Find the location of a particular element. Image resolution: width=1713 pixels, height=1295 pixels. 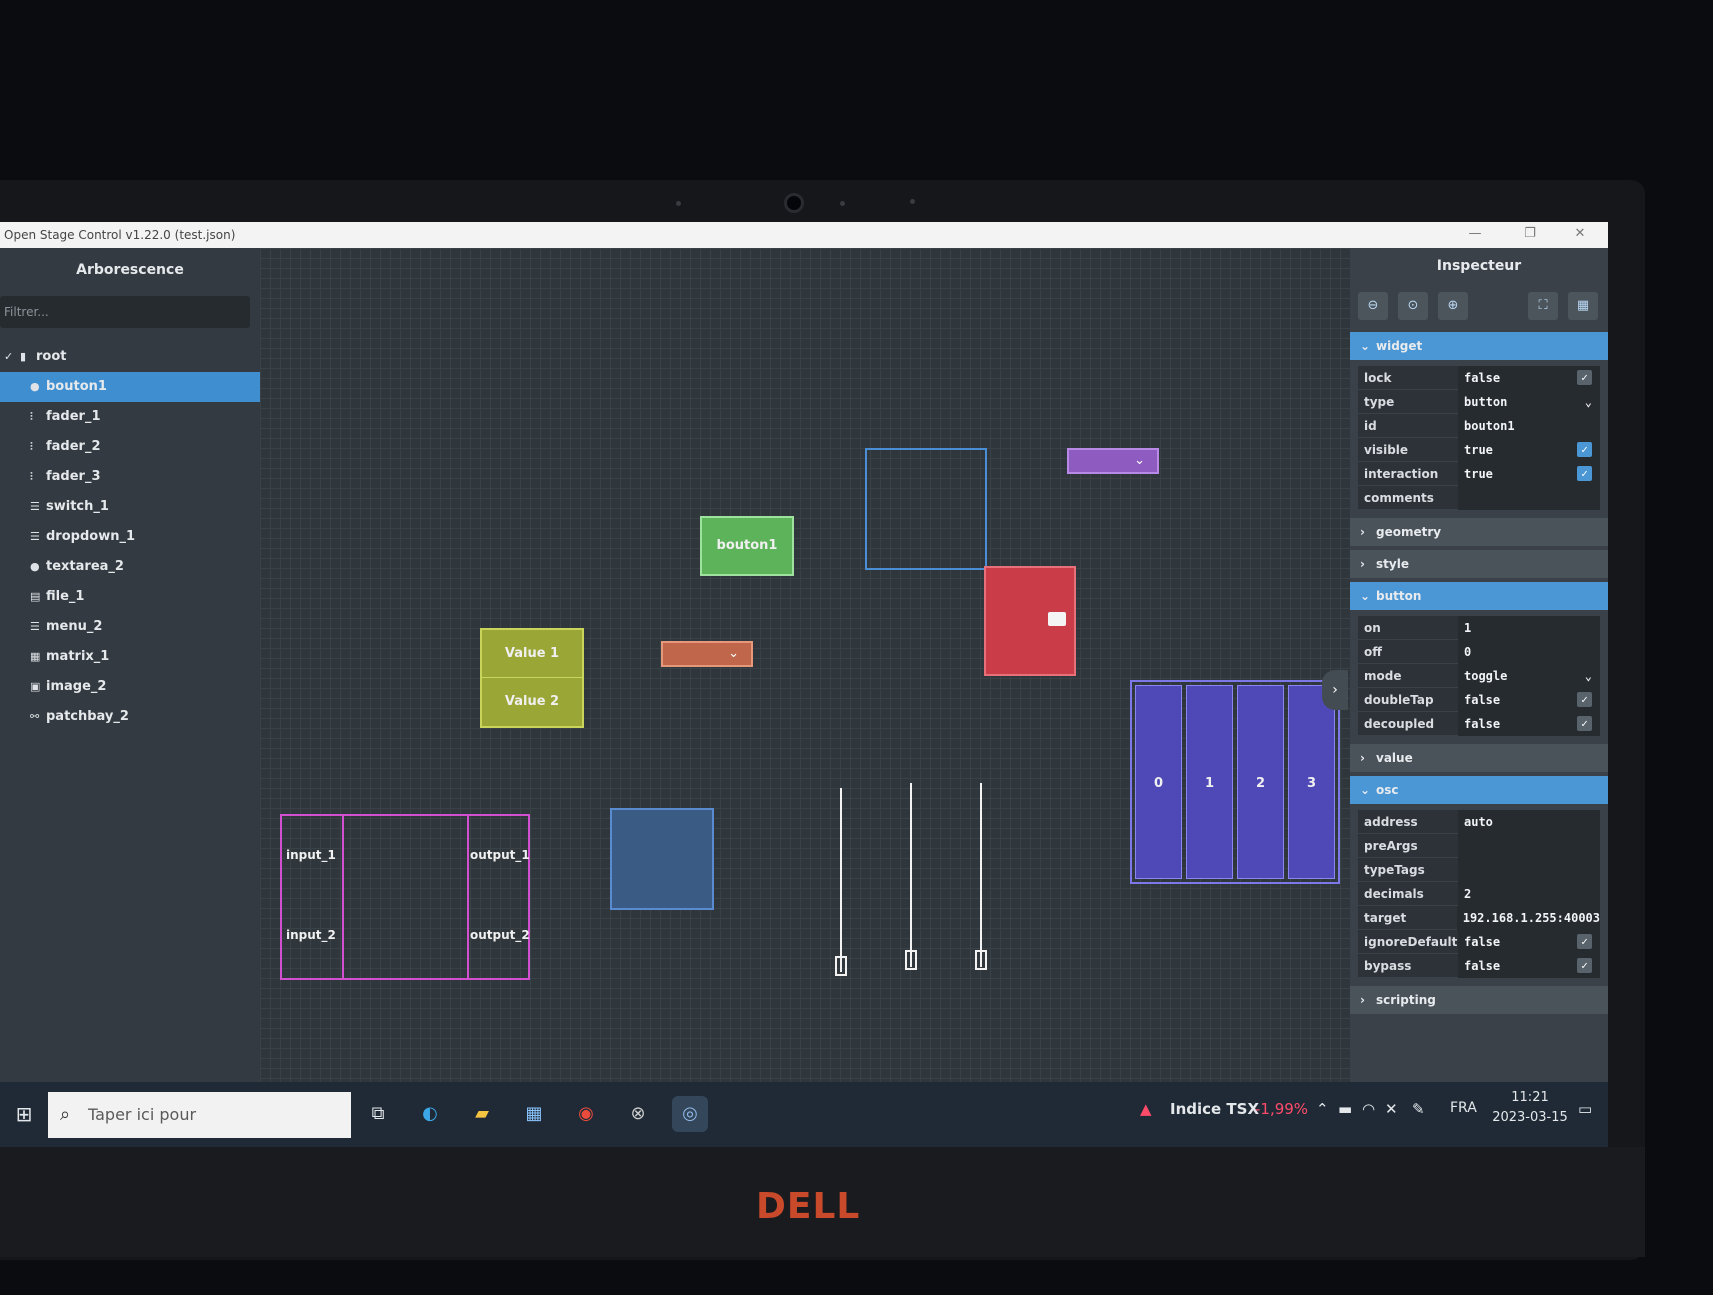

prop-value-mode: toggle ⌄ is located at coordinates (1529, 675).